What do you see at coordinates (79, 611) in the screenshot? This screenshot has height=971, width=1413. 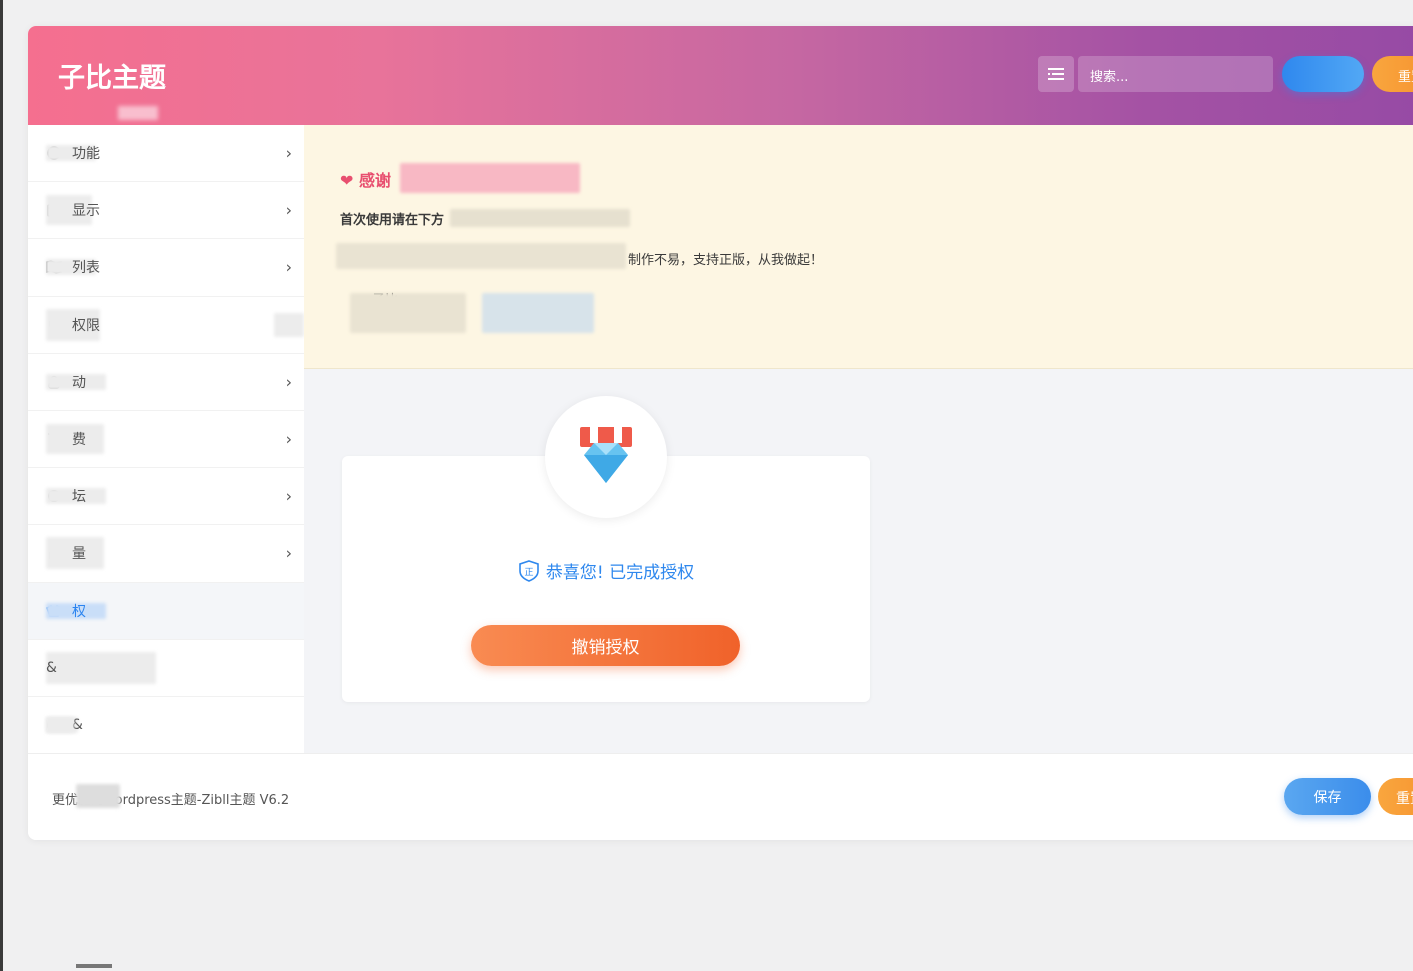 I see `sidebar-item-label: 权` at bounding box center [79, 611].